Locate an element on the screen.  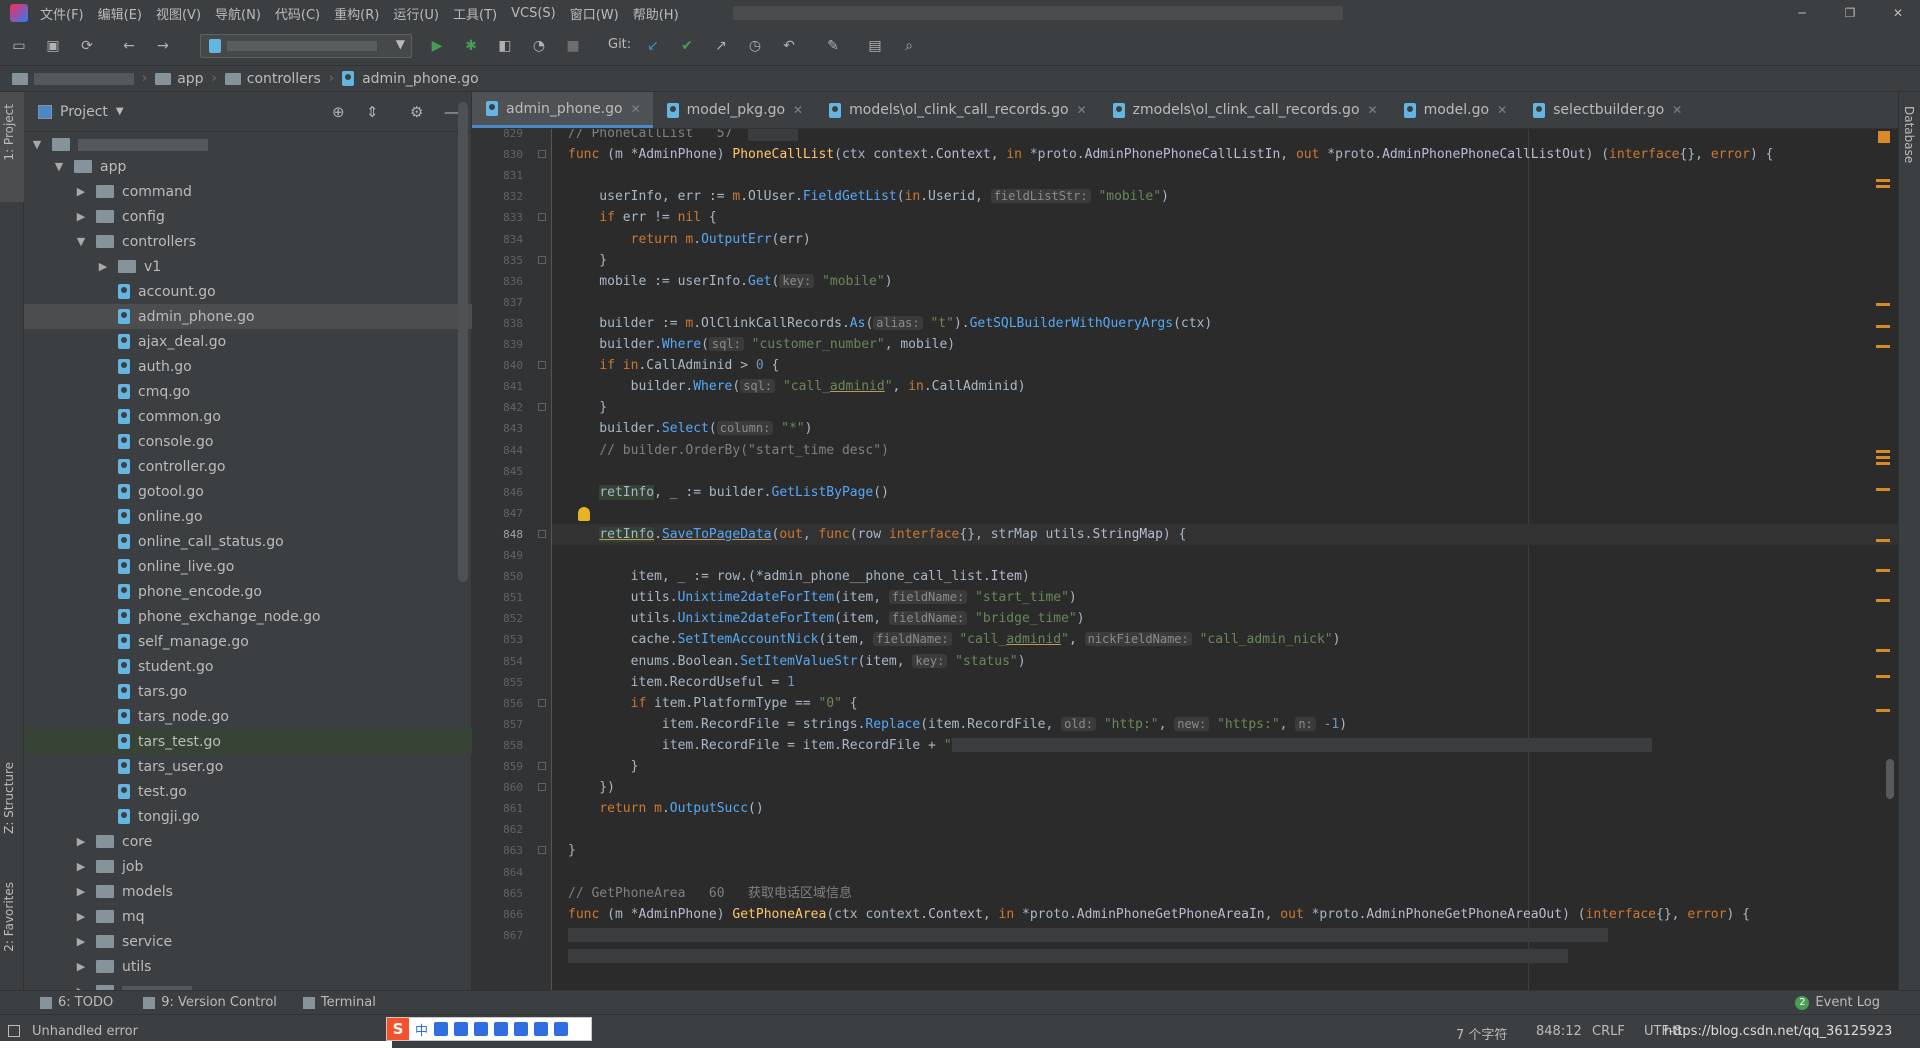
menu-vcs: VCS(S) is located at coordinates (533, 13).